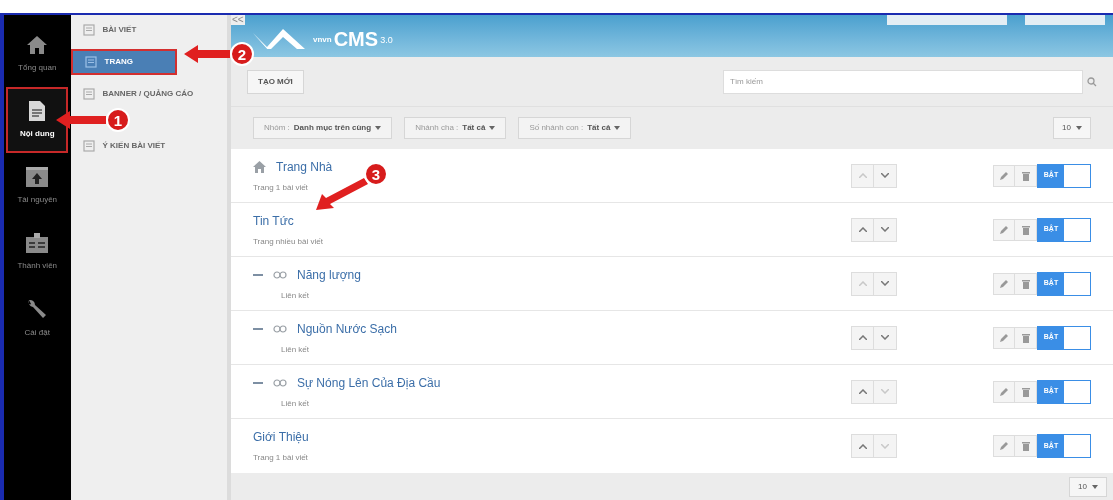 Image resolution: width=1113 pixels, height=500 pixels. What do you see at coordinates (304, 166) in the screenshot?
I see `page-title-link: Trang Nhà` at bounding box center [304, 166].